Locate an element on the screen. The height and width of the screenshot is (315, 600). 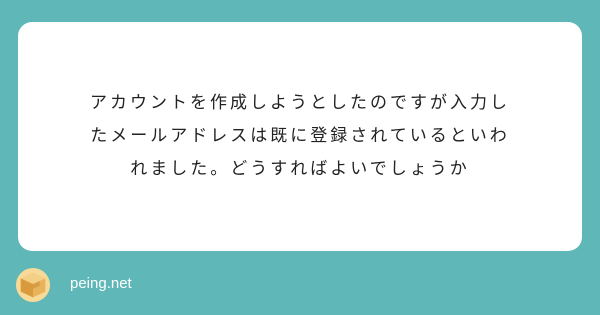
question-line-1: アカウントを作成しようとしたのですが入力し is located at coordinates (300, 103).